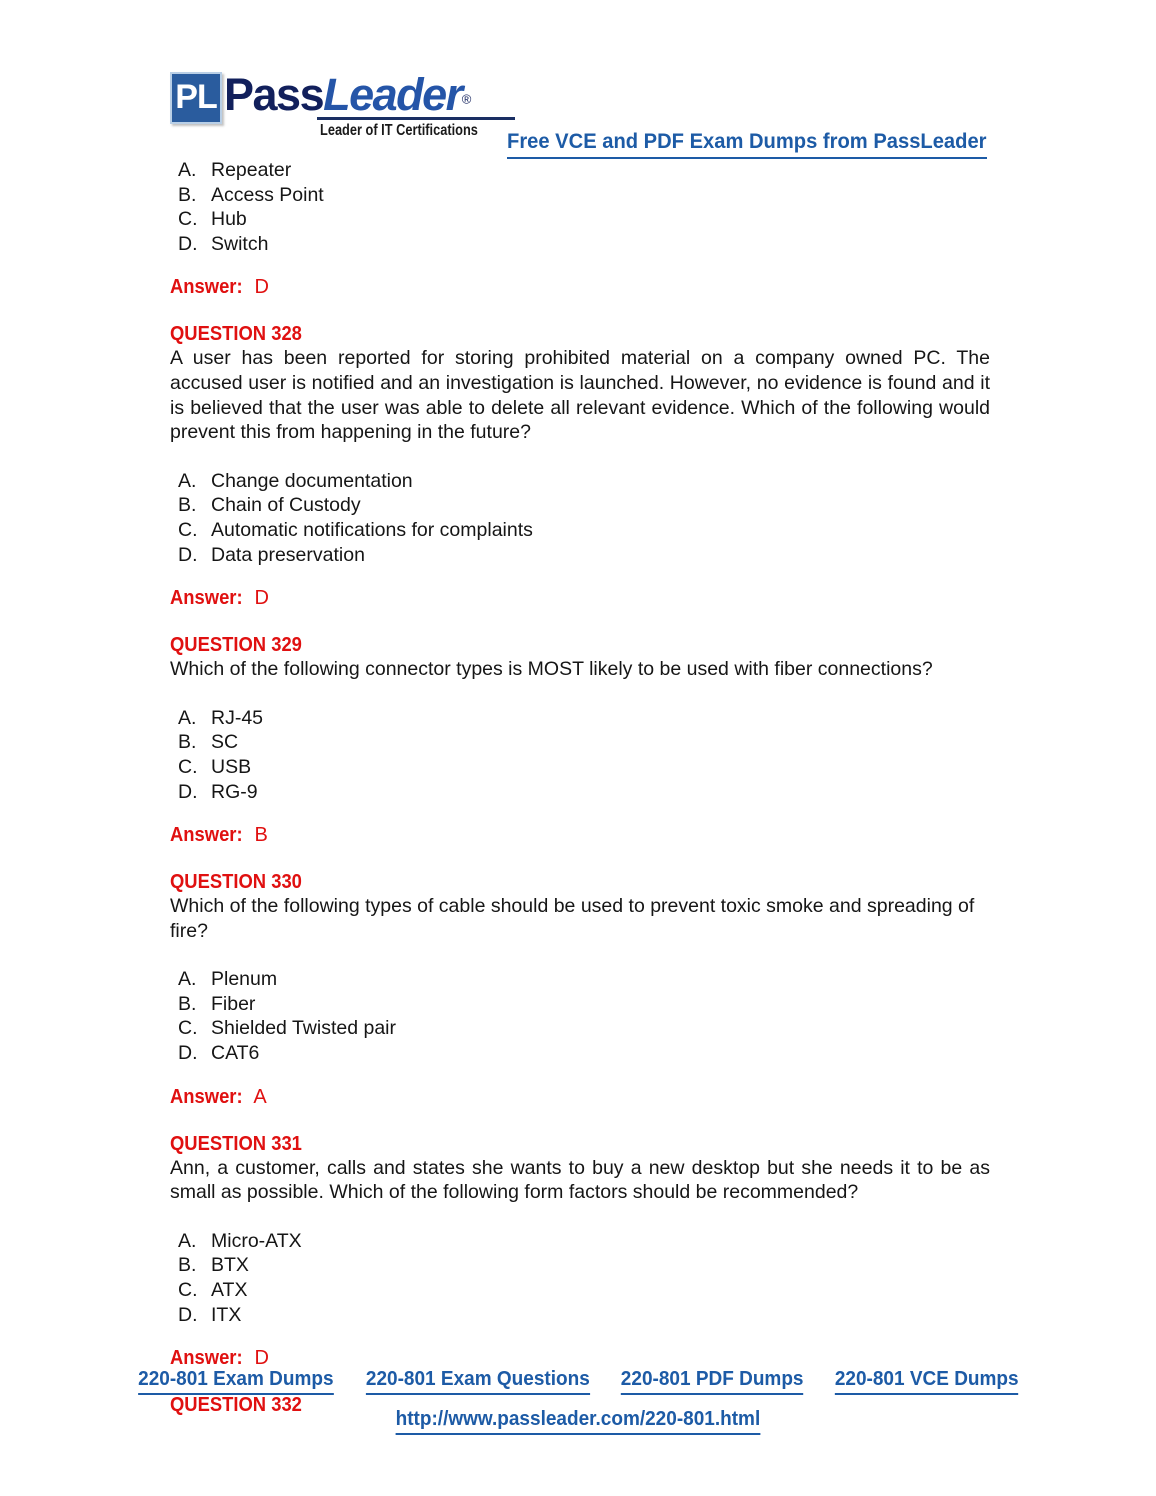  What do you see at coordinates (580, 1315) in the screenshot?
I see `option-item: D. ITX` at bounding box center [580, 1315].